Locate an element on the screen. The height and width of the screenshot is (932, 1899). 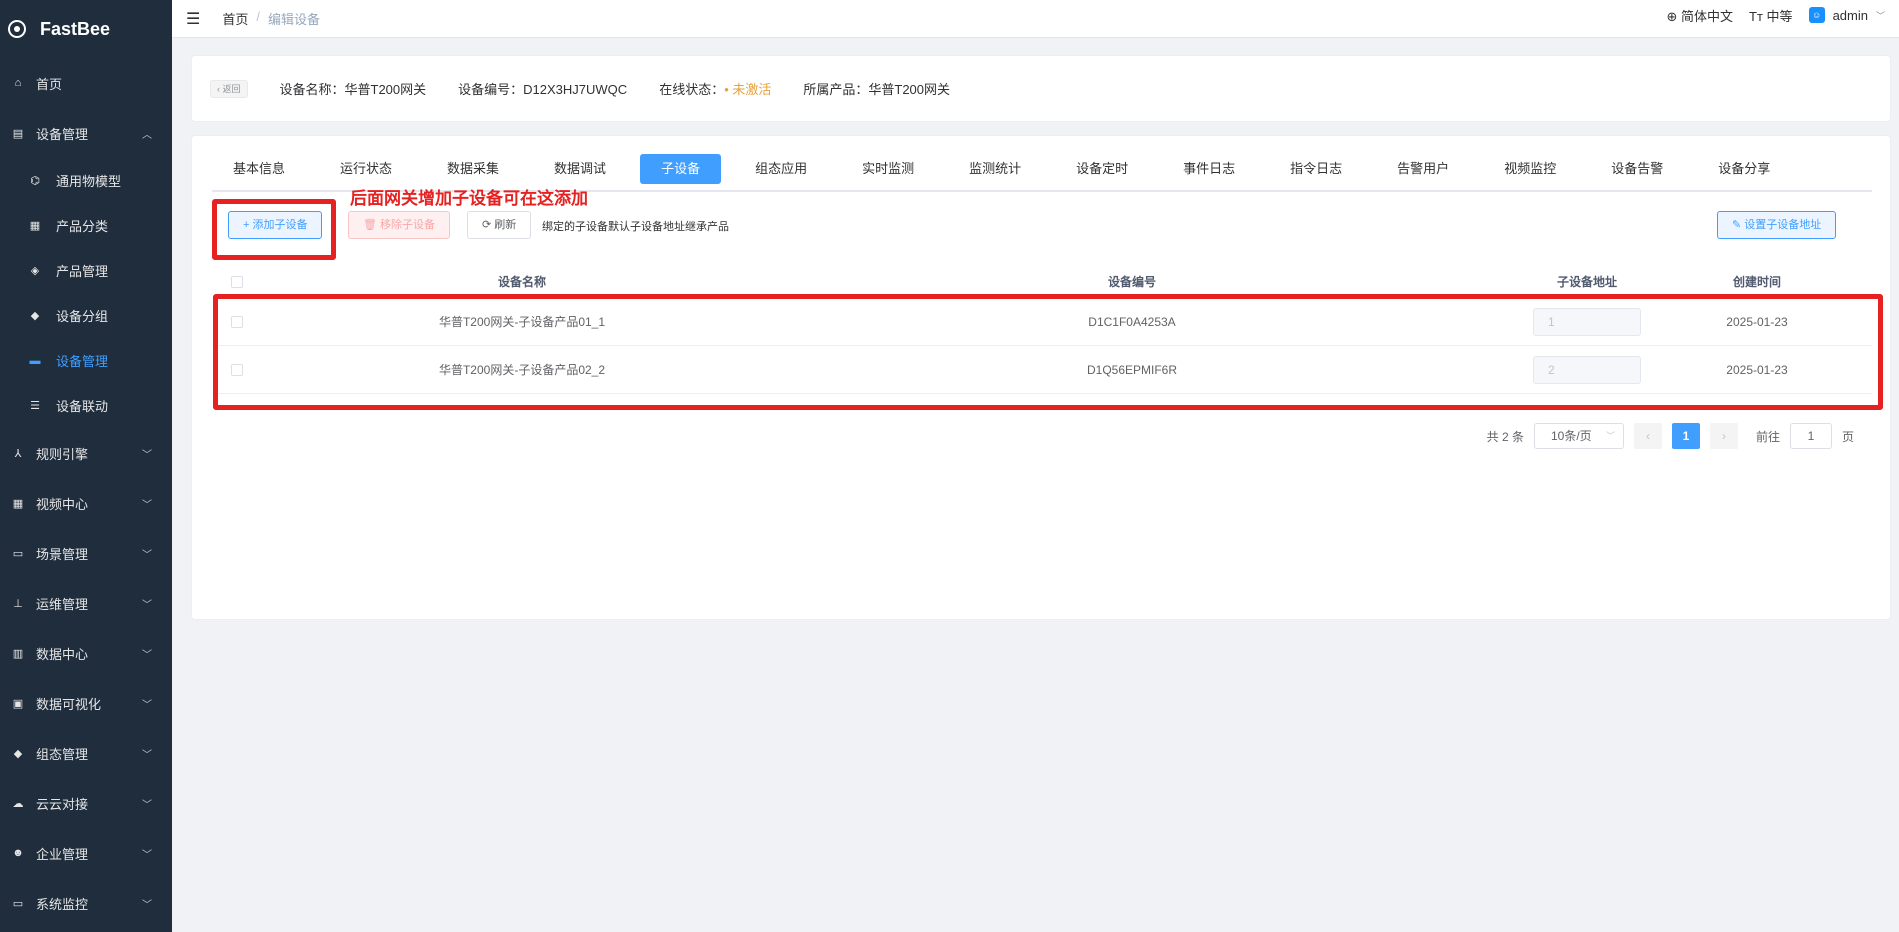
visual-icon: ▣ is located at coordinates (18, 703).